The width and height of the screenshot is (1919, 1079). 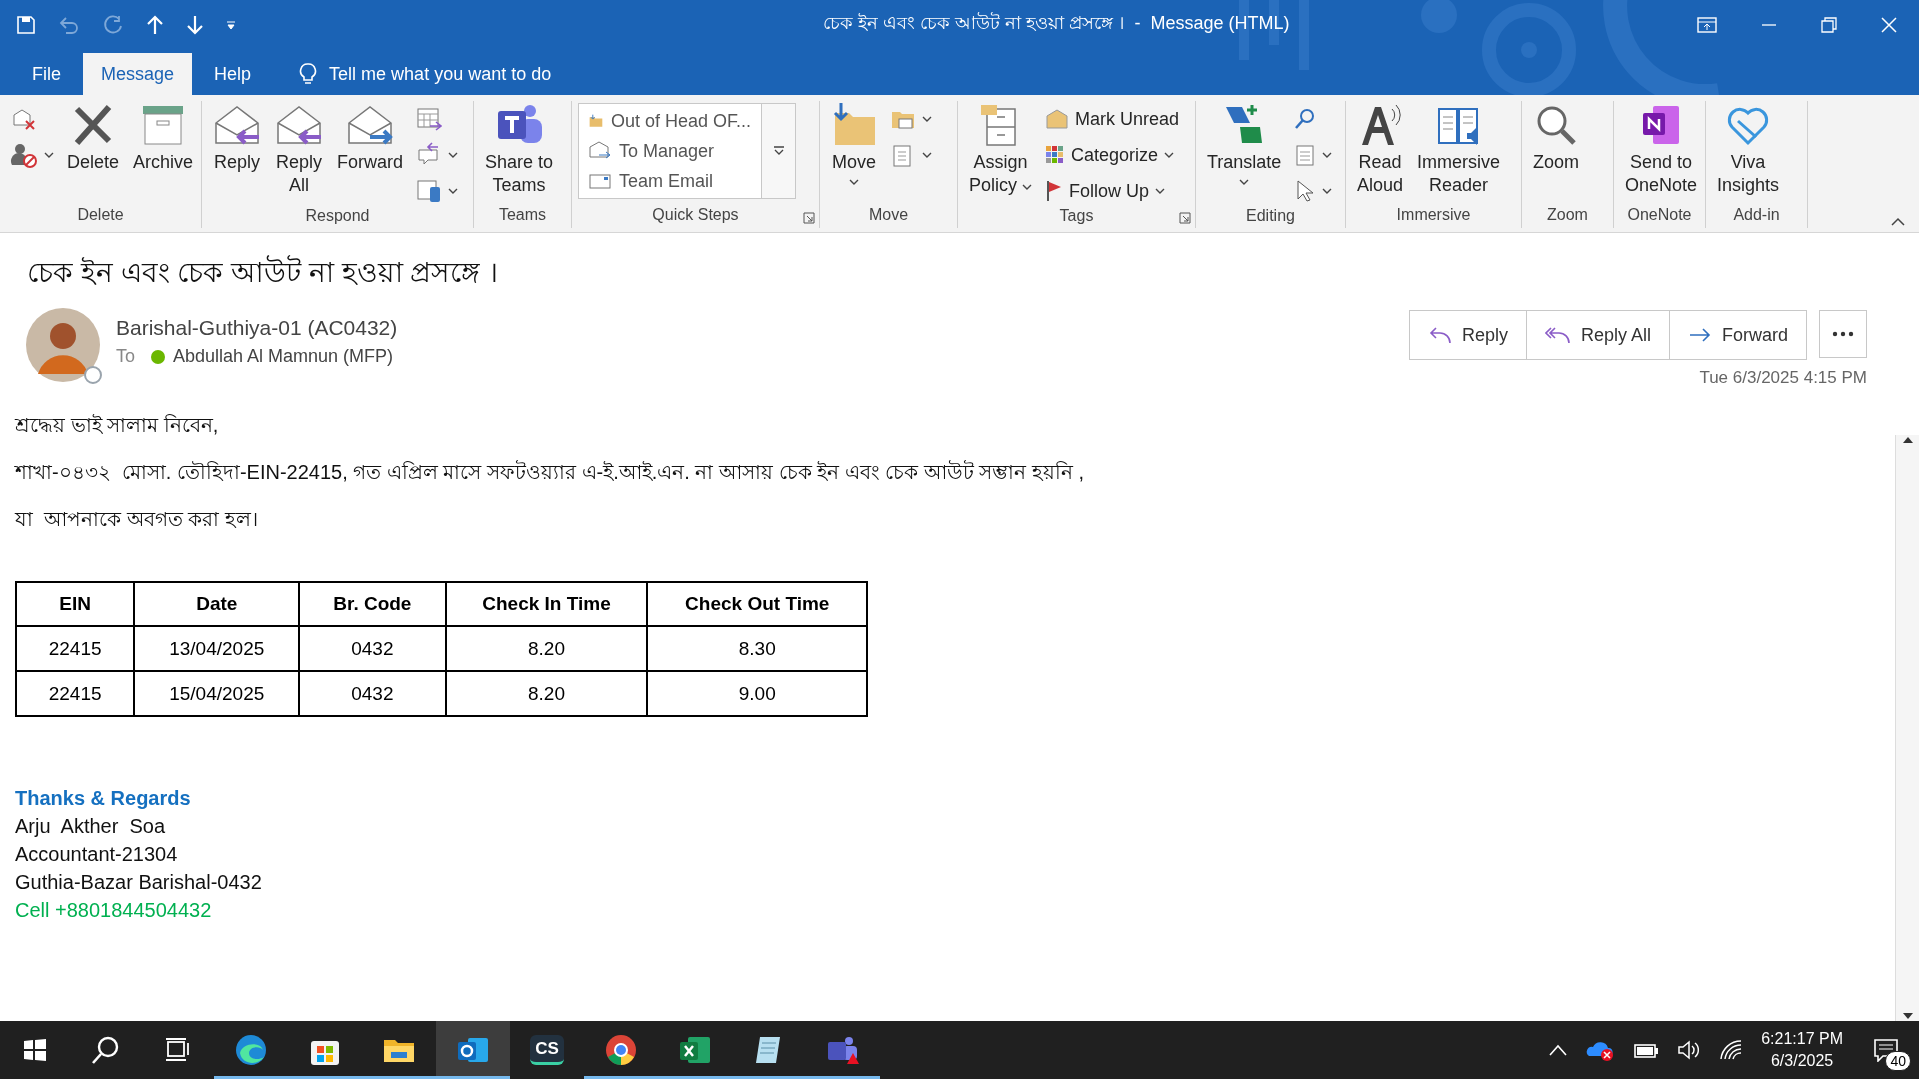 I want to click on reply-arrow-icon, so click(x=1439, y=335).